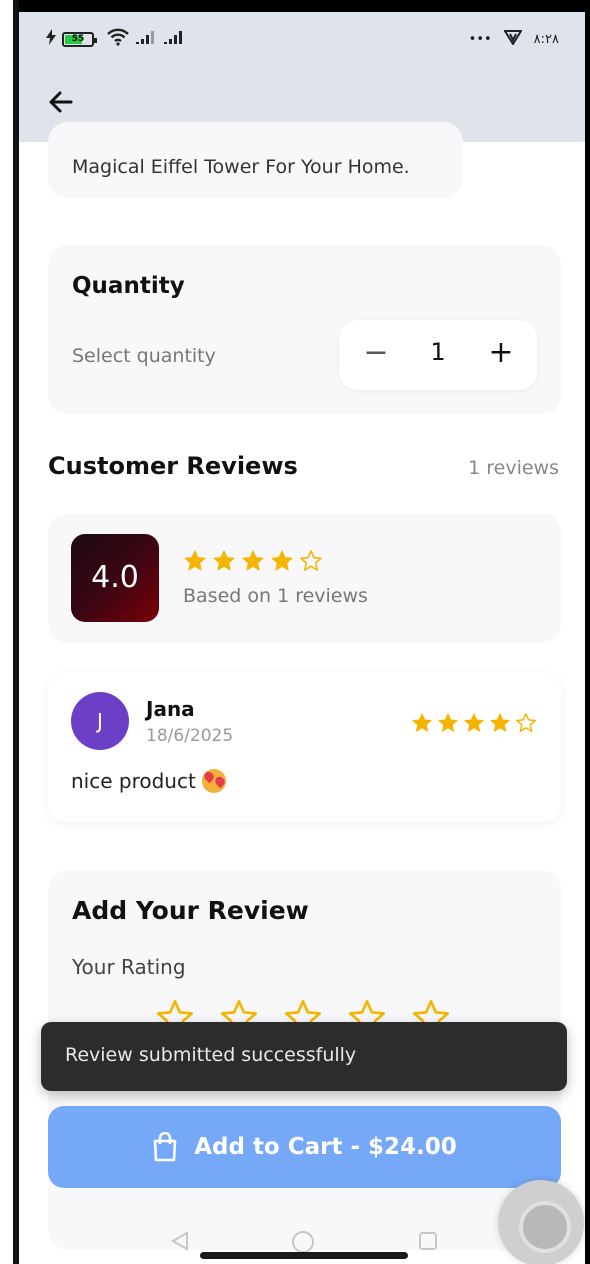 This screenshot has height=1264, width=590. What do you see at coordinates (128, 286) in the screenshot?
I see `quantity-title: Quantity` at bounding box center [128, 286].